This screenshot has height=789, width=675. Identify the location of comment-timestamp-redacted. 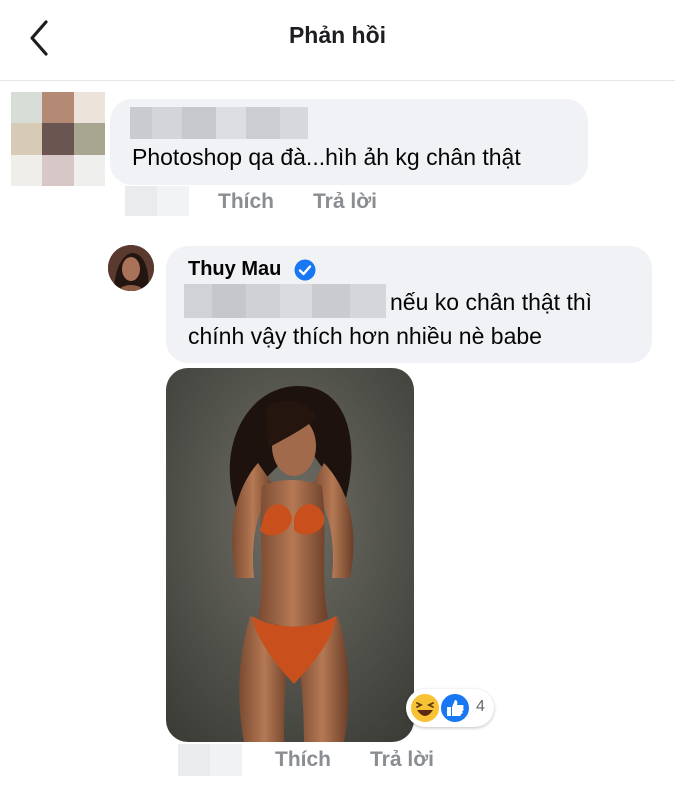
(157, 201).